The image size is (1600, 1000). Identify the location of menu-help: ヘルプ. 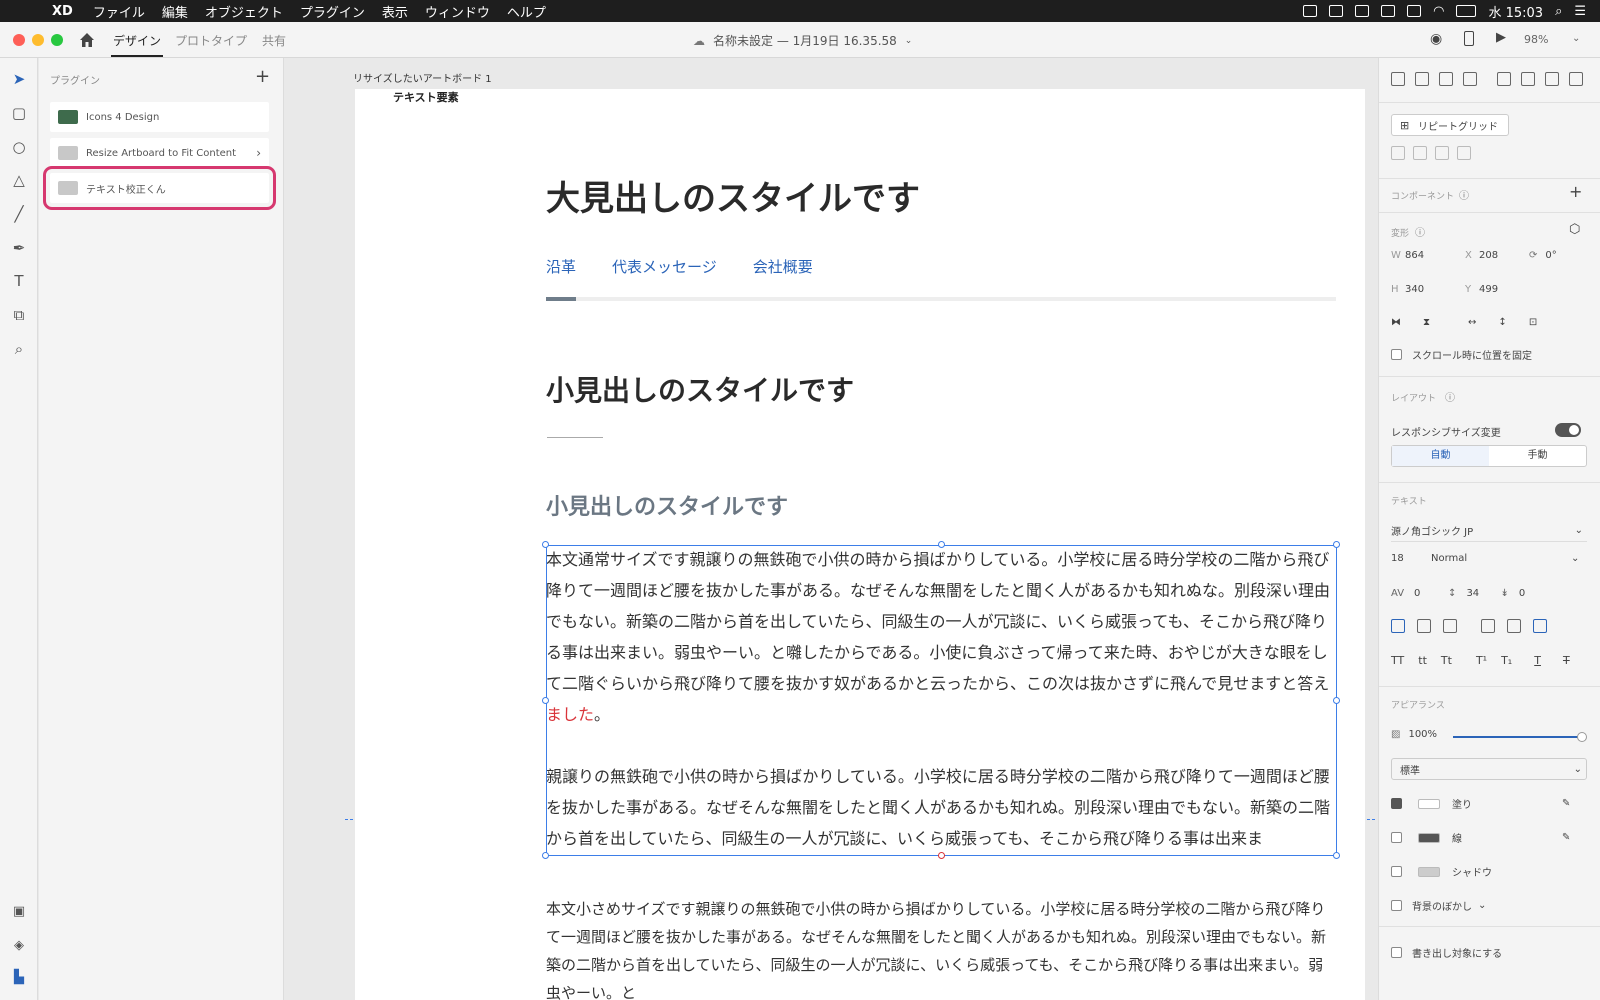
(526, 11).